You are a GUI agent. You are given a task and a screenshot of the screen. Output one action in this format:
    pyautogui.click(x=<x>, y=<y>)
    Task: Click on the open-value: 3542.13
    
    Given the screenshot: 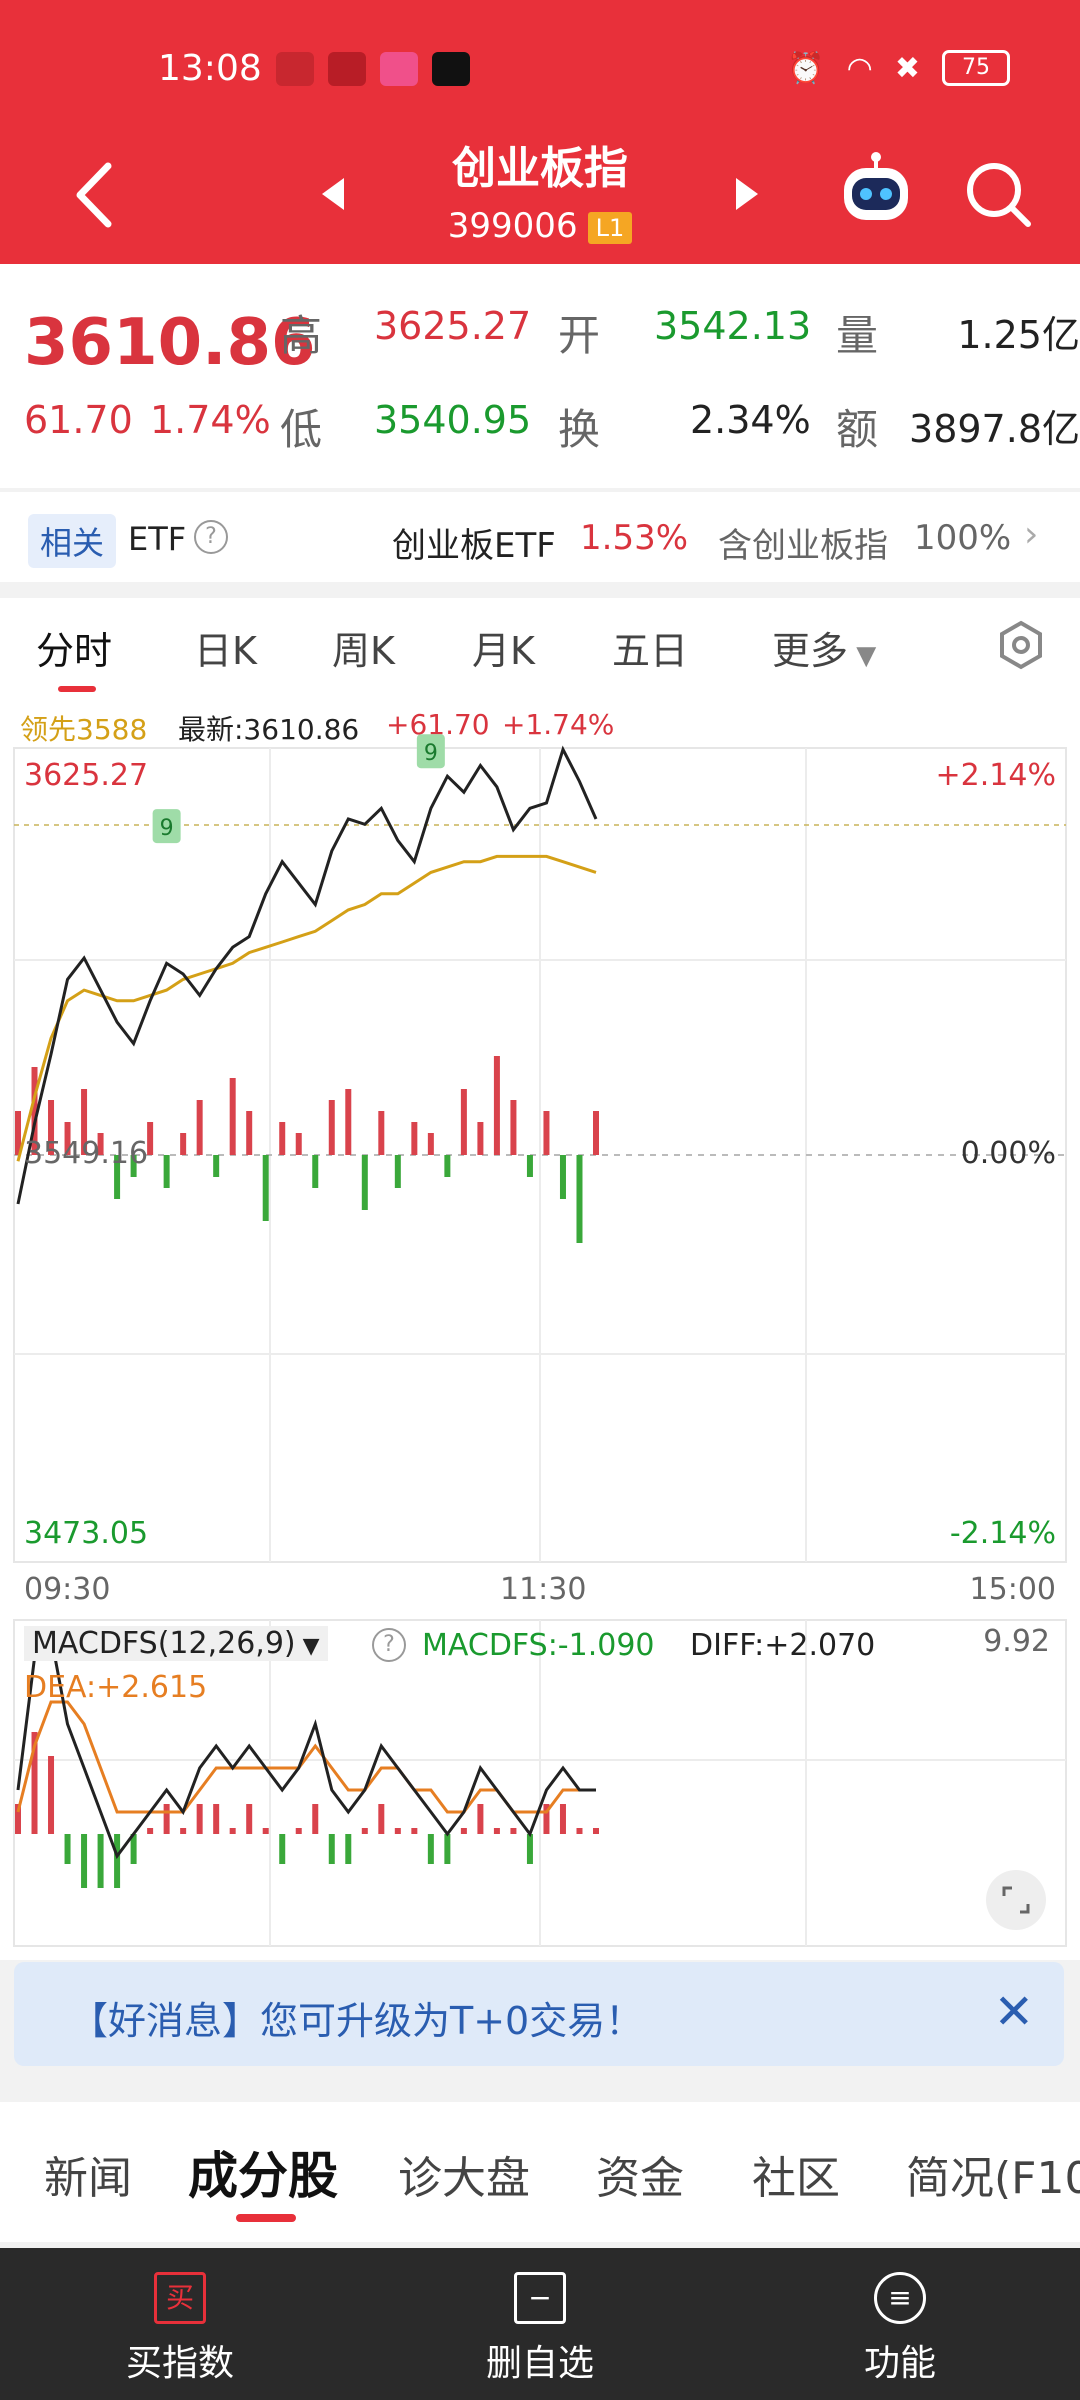 What is the action you would take?
    pyautogui.click(x=733, y=326)
    